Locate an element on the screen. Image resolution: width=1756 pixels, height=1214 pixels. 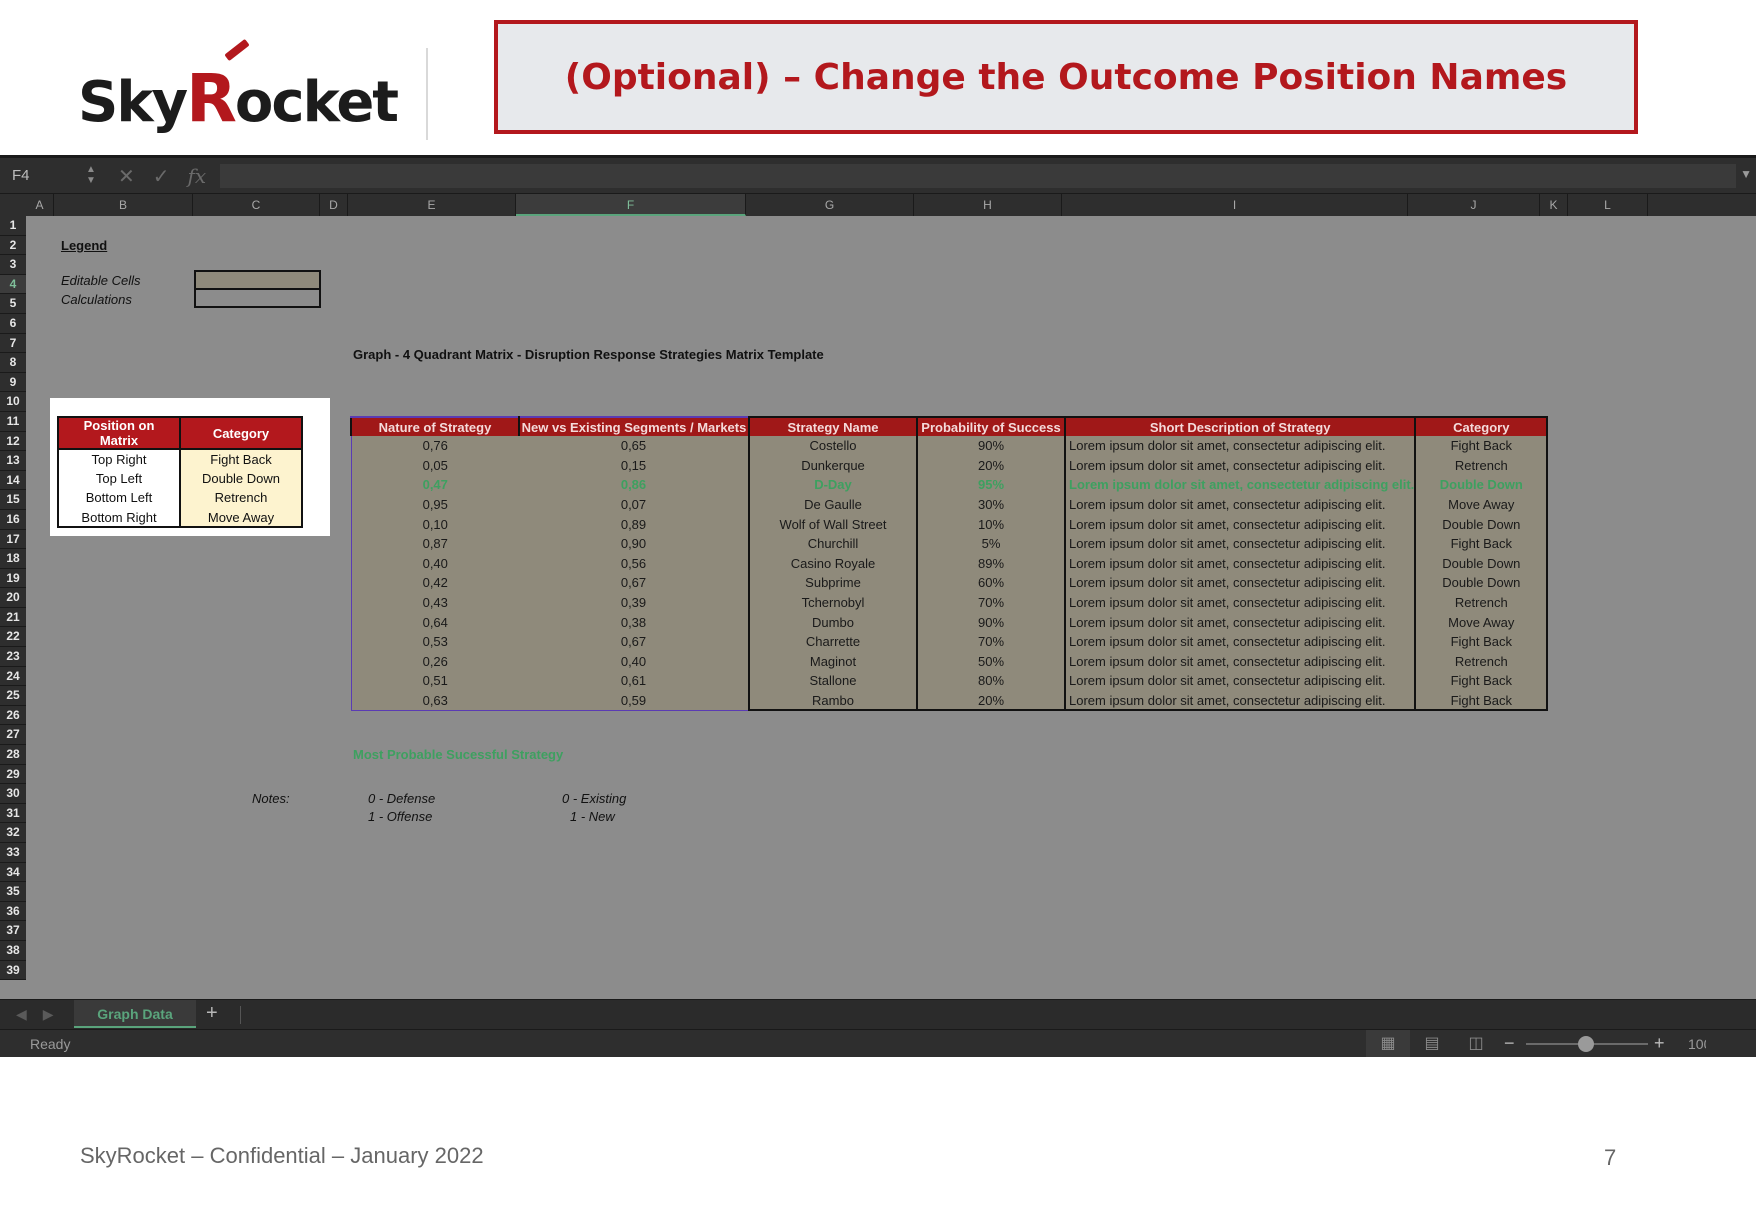
column-header-a: A is located at coordinates (40, 205).